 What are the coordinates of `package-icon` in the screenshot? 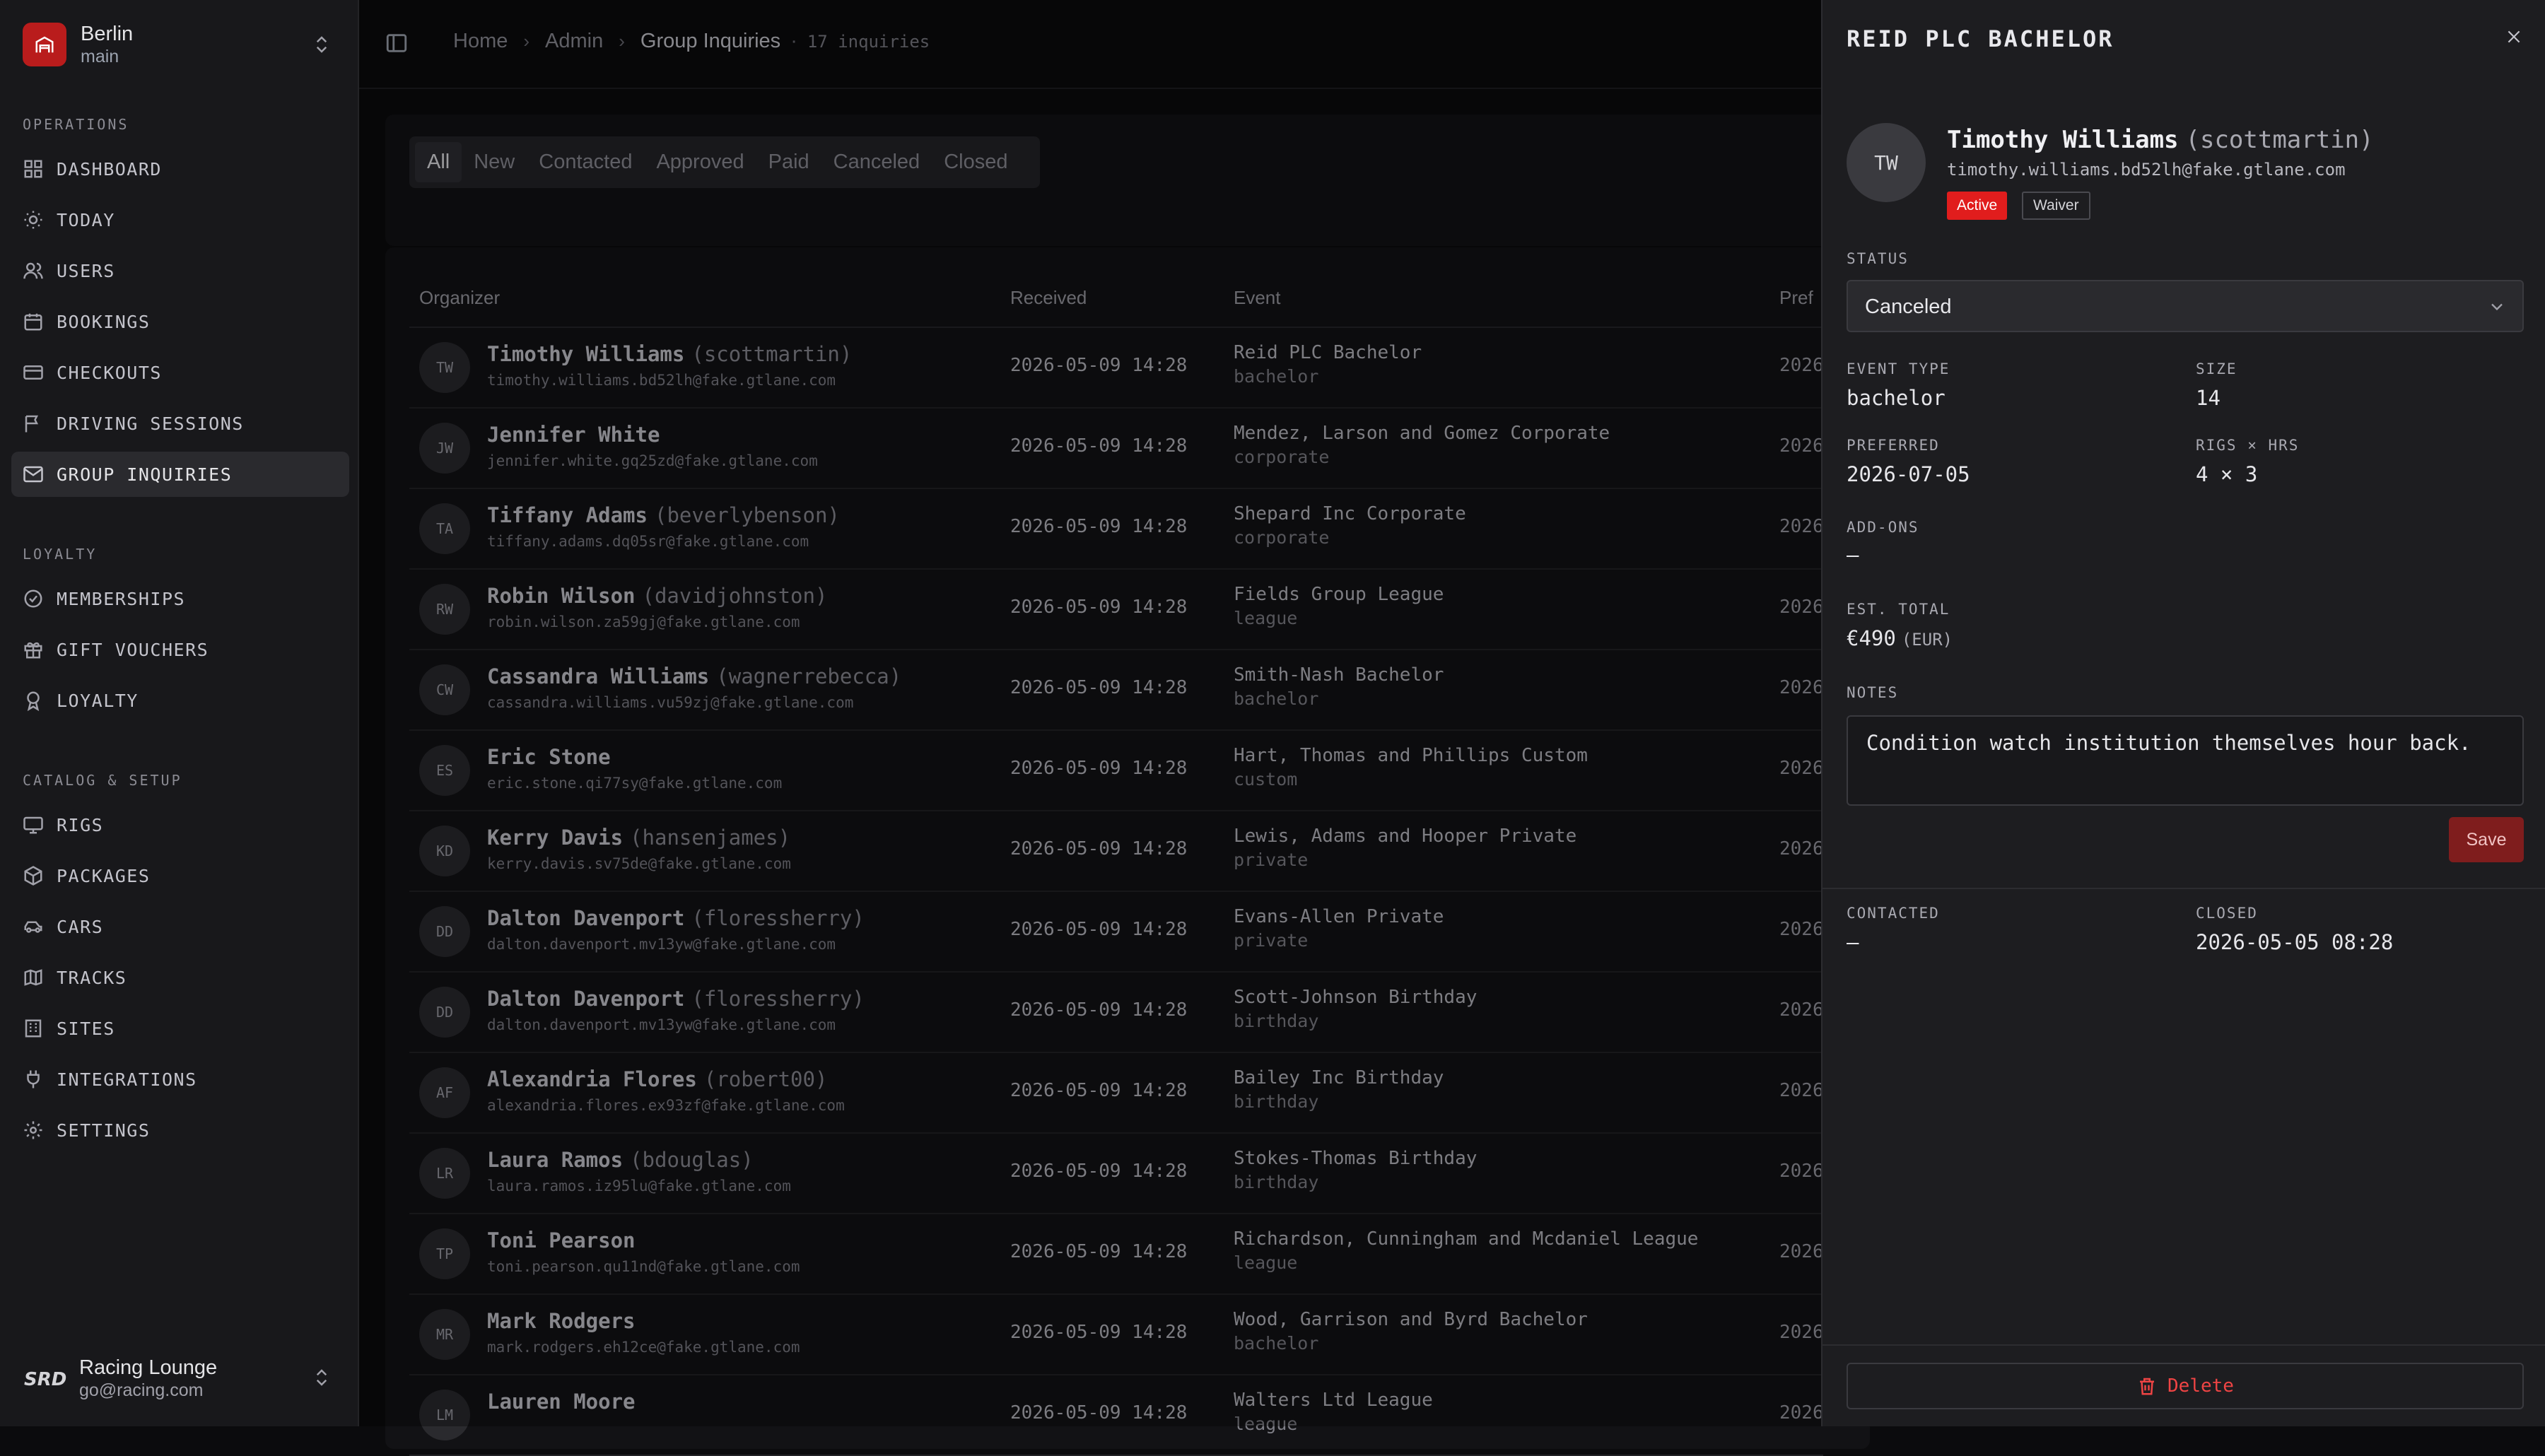 It's located at (33, 876).